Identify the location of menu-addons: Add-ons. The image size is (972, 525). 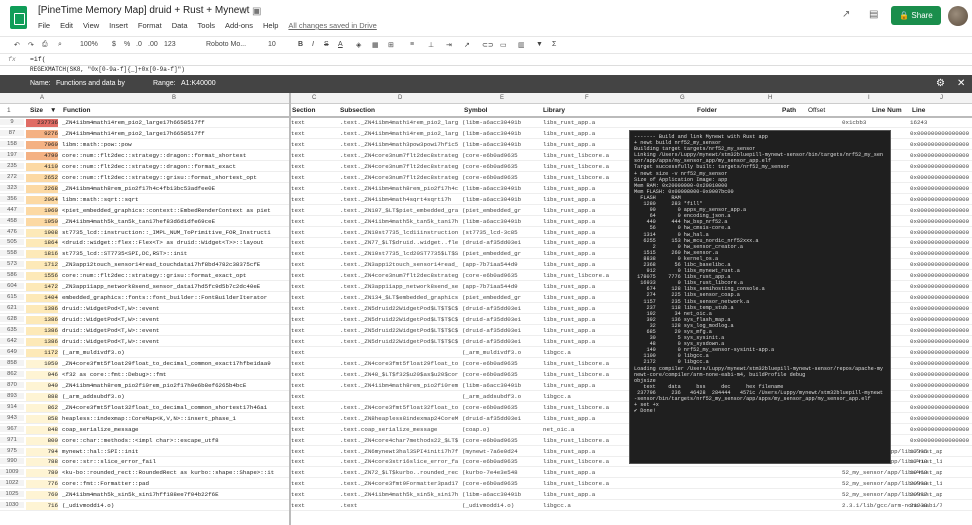
(239, 25).